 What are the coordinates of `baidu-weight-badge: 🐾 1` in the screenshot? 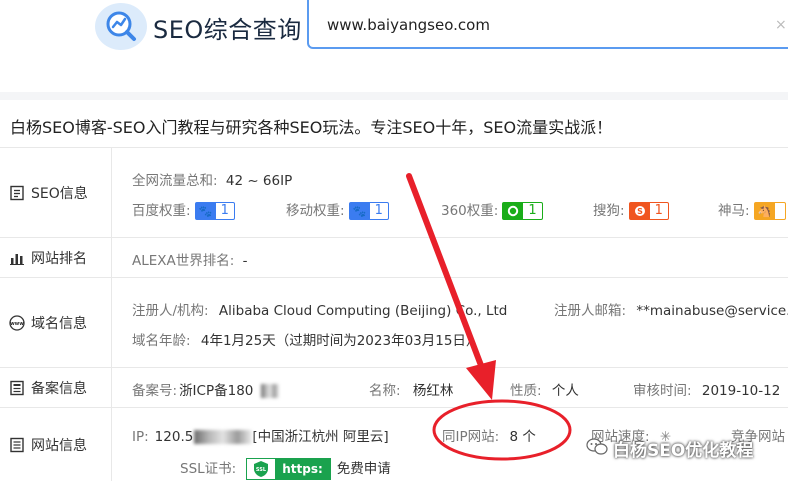 It's located at (214, 211).